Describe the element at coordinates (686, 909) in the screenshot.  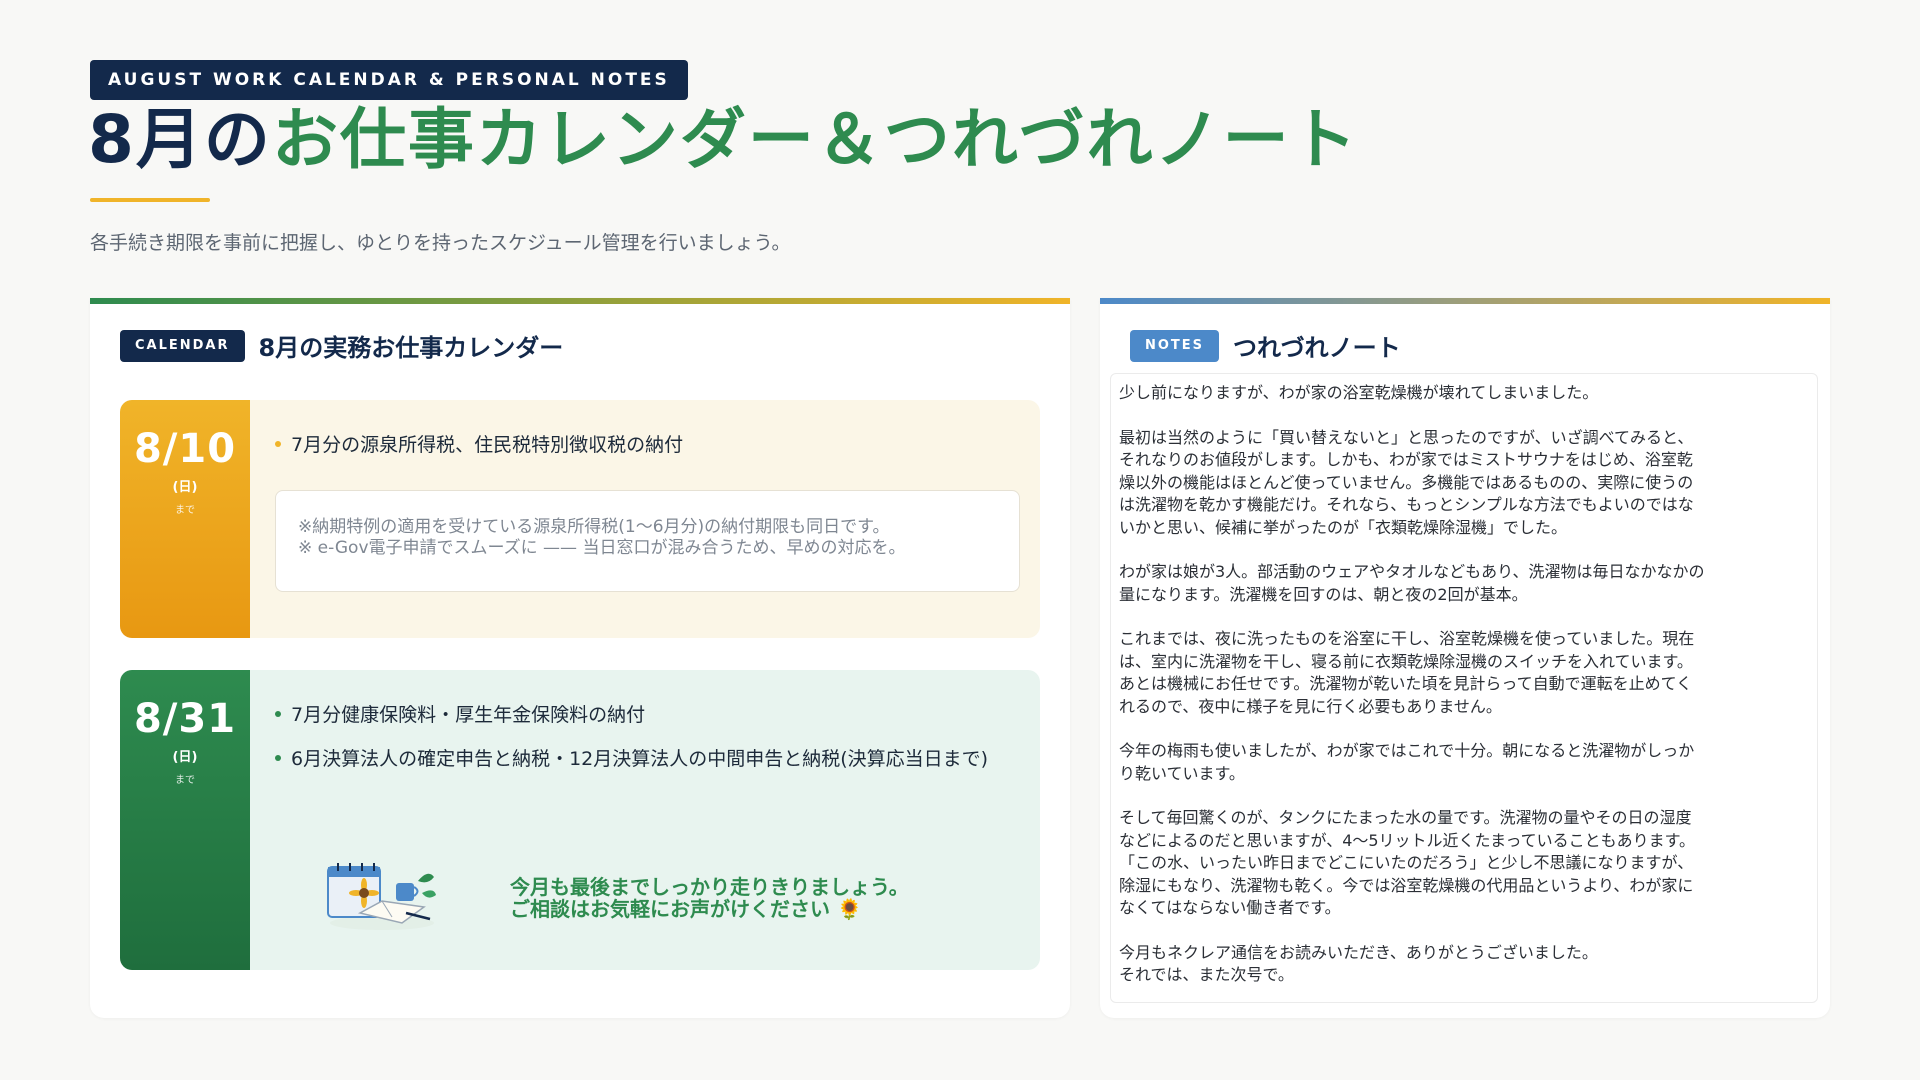
I see `closing-line: ご相談はお気軽にお声がけください 🌻` at that location.